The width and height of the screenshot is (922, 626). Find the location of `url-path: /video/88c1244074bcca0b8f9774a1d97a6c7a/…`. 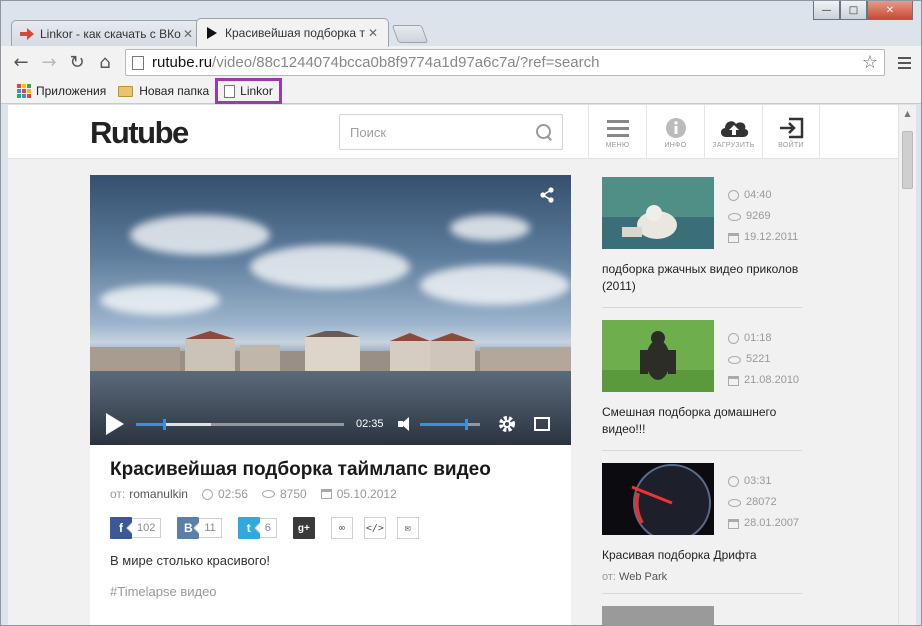

url-path: /video/88c1244074bcca0b8f9774a1d97a6c7a/… is located at coordinates (406, 62).